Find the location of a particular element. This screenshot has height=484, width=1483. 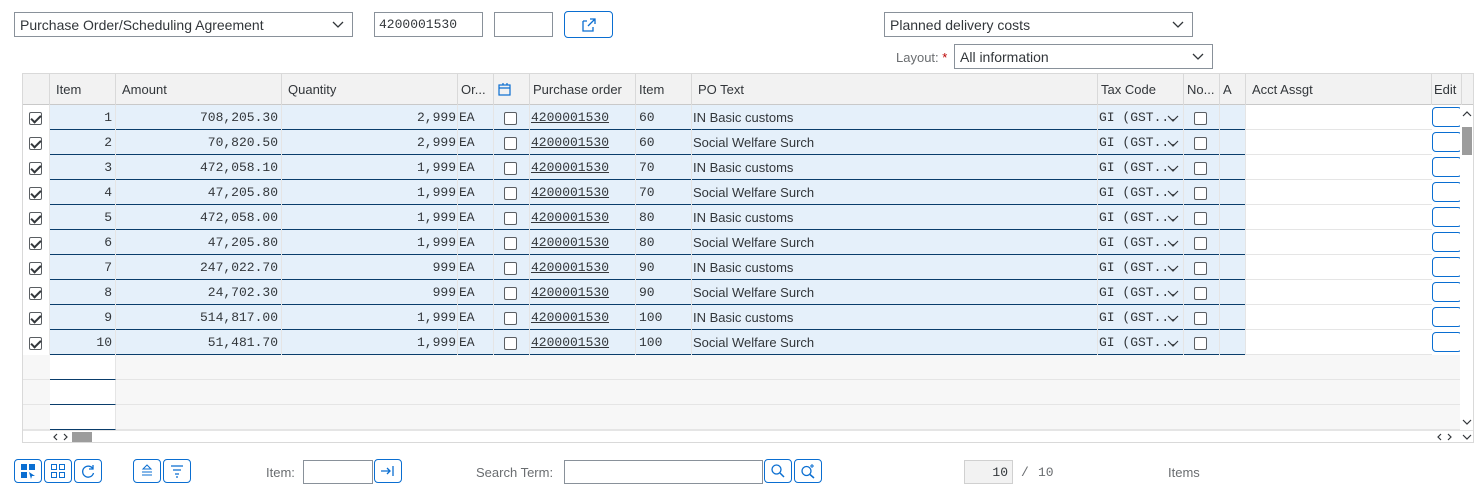

filter-button is located at coordinates (177, 471).